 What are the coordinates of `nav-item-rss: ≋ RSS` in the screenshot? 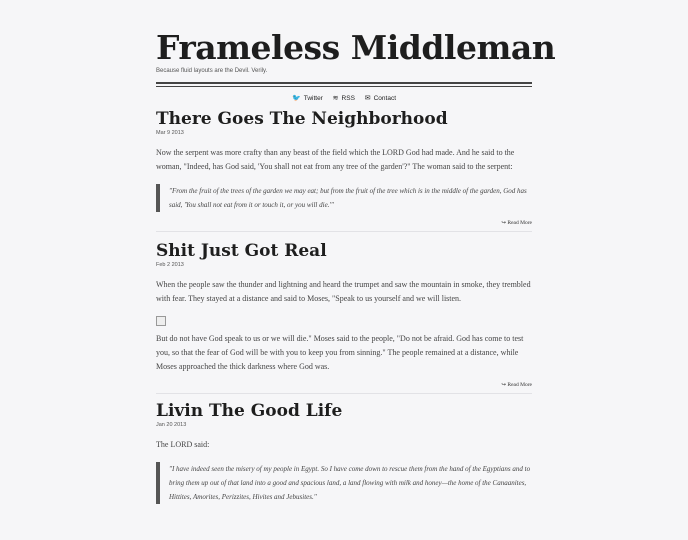 It's located at (344, 98).